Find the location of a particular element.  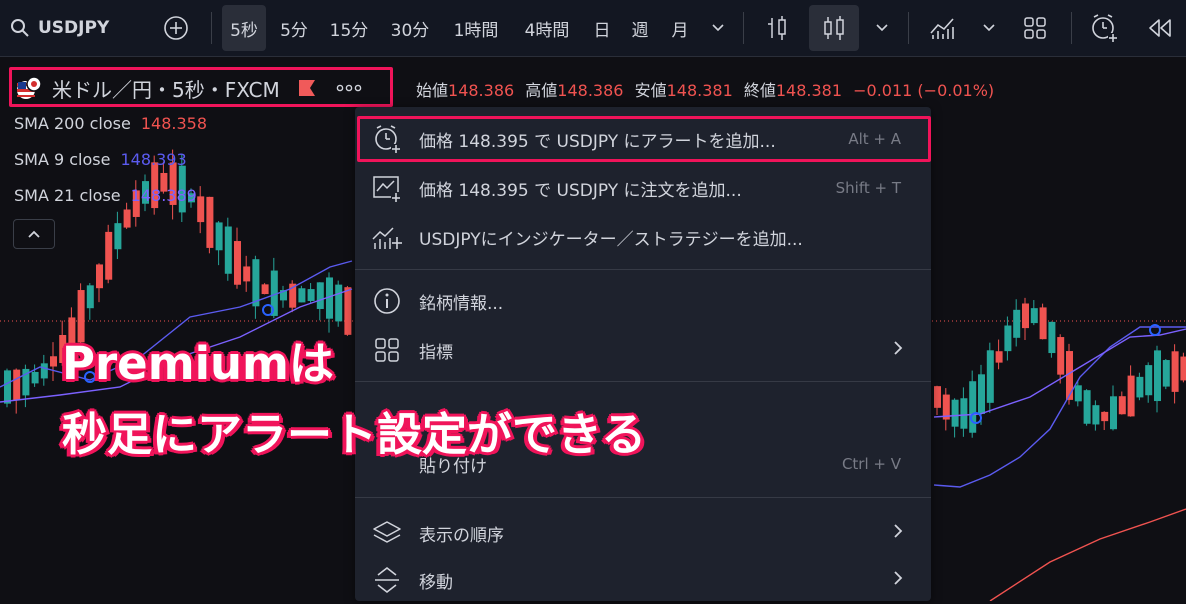

interval-label: 4時間 is located at coordinates (547, 30).